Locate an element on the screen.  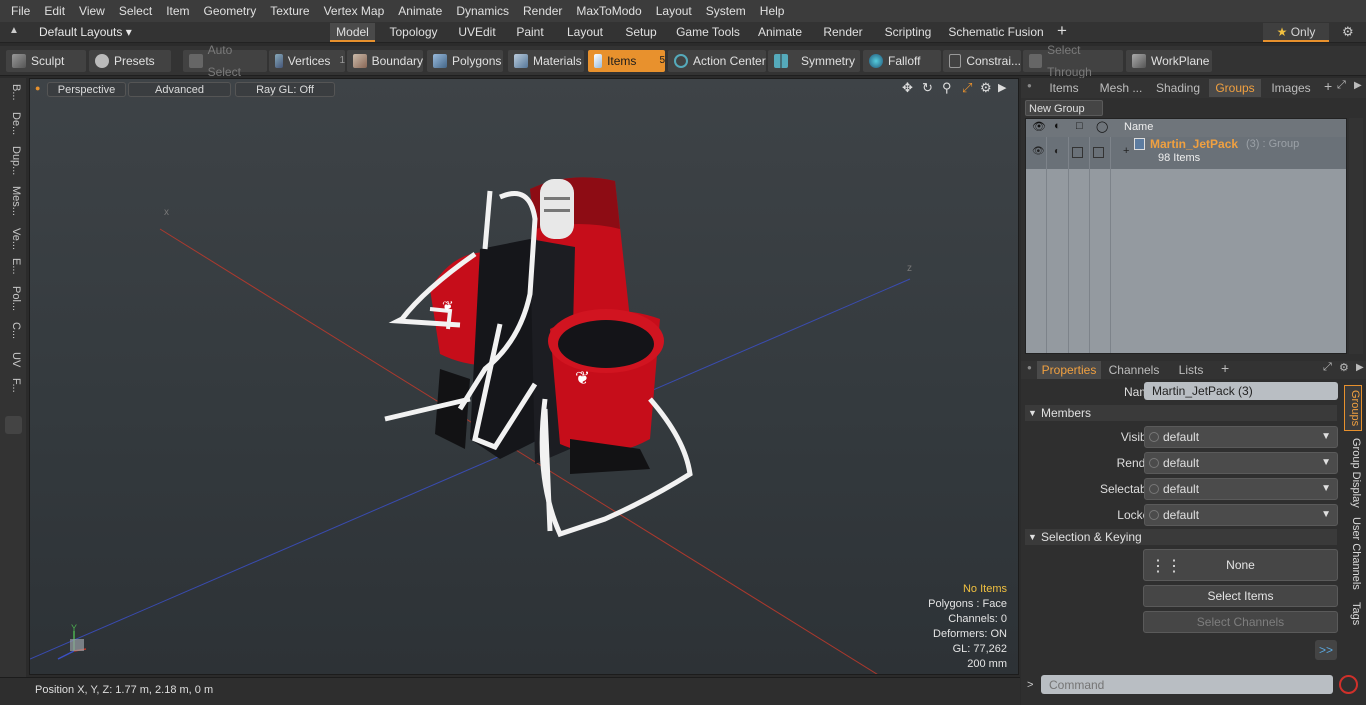
menu-animate: Animate is located at coordinates (420, 11).